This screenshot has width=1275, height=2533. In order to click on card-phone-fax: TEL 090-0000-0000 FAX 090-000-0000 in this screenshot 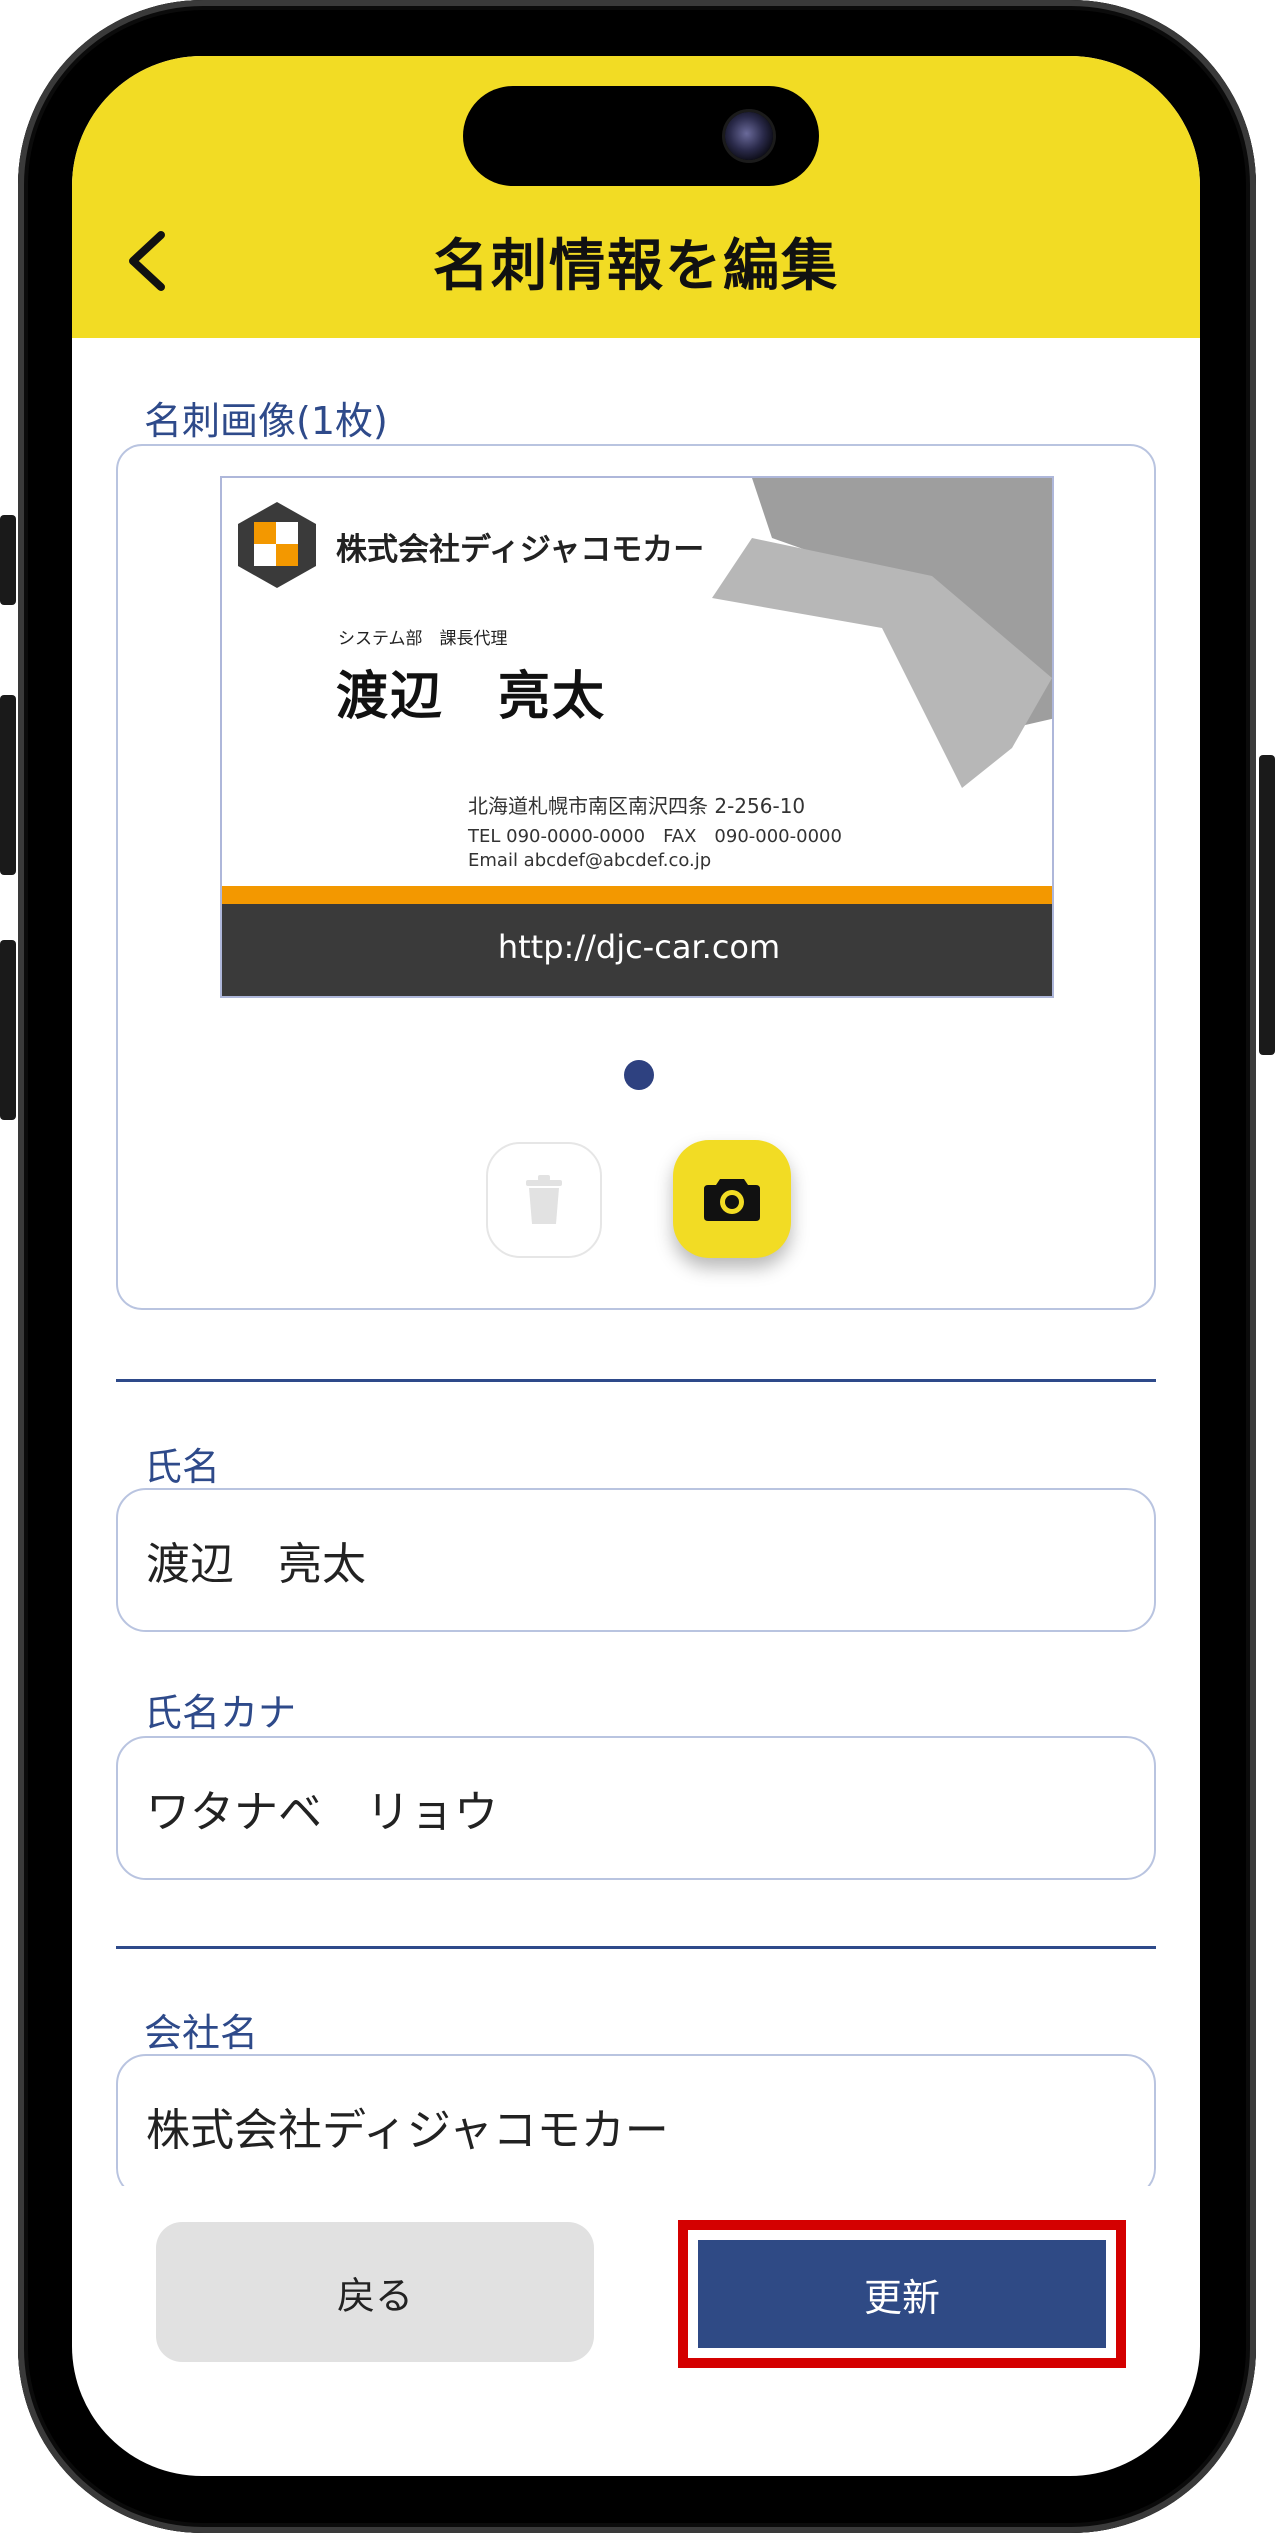, I will do `click(655, 836)`.